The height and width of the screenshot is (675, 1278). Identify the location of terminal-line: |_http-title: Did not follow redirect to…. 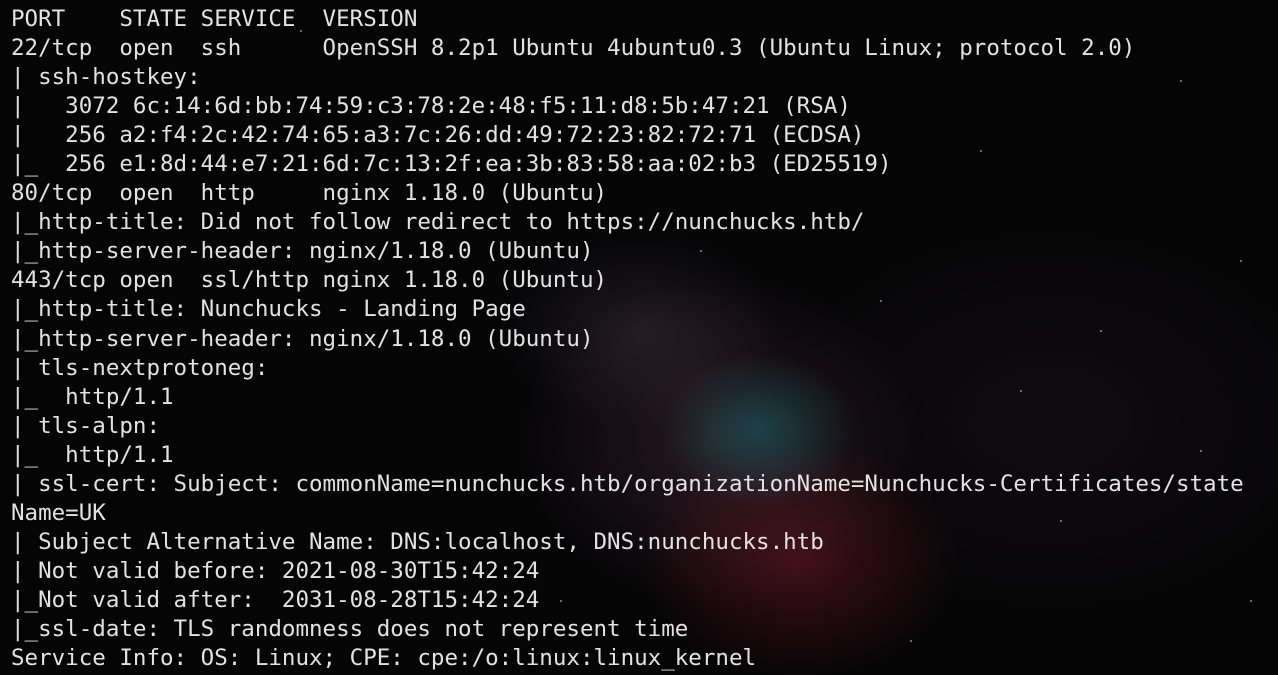
(438, 222).